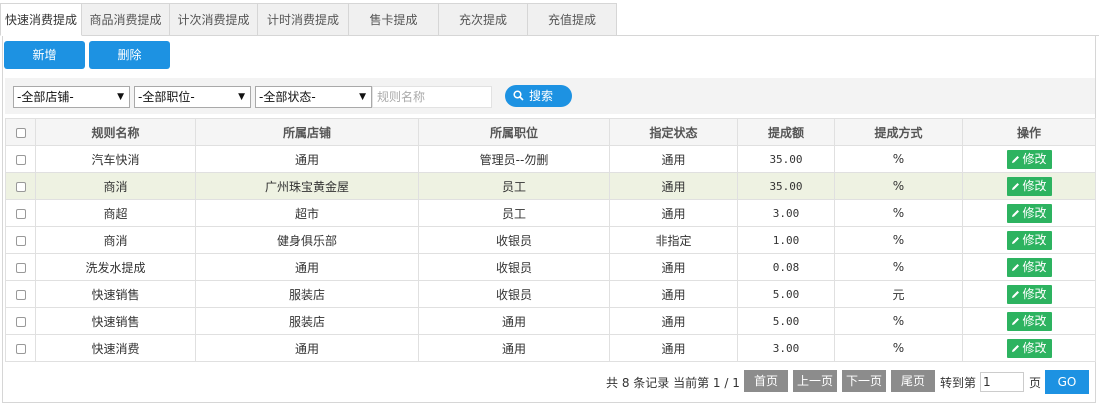 The height and width of the screenshot is (407, 1099). I want to click on table-row: 商超 超市 员工 通用 3.00% 修改, so click(550, 213).